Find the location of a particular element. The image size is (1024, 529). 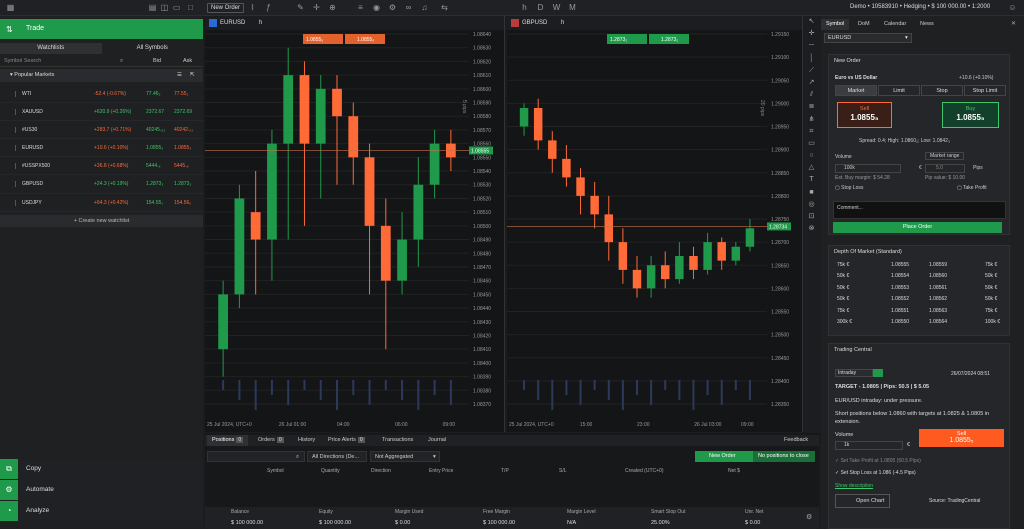

chart-symbol: GBPUSD is located at coordinates (534, 23).